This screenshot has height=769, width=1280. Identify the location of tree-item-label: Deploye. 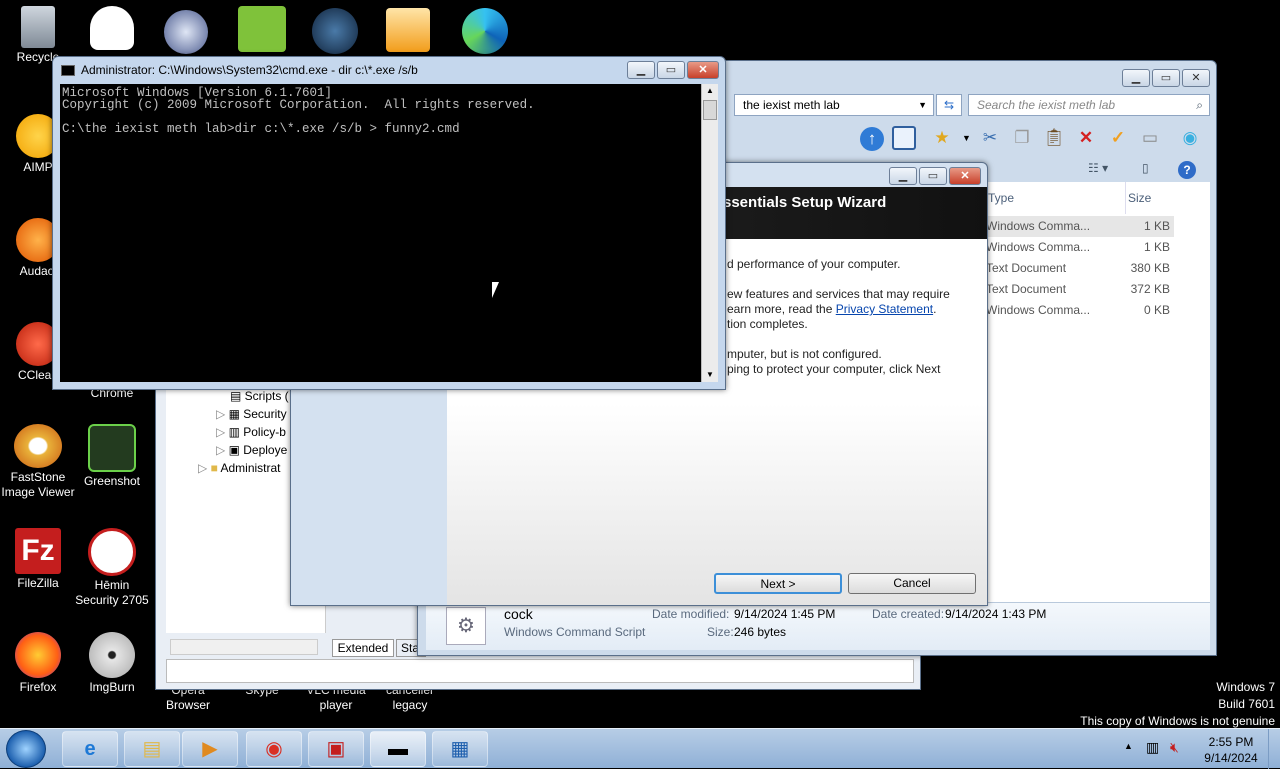
(265, 450).